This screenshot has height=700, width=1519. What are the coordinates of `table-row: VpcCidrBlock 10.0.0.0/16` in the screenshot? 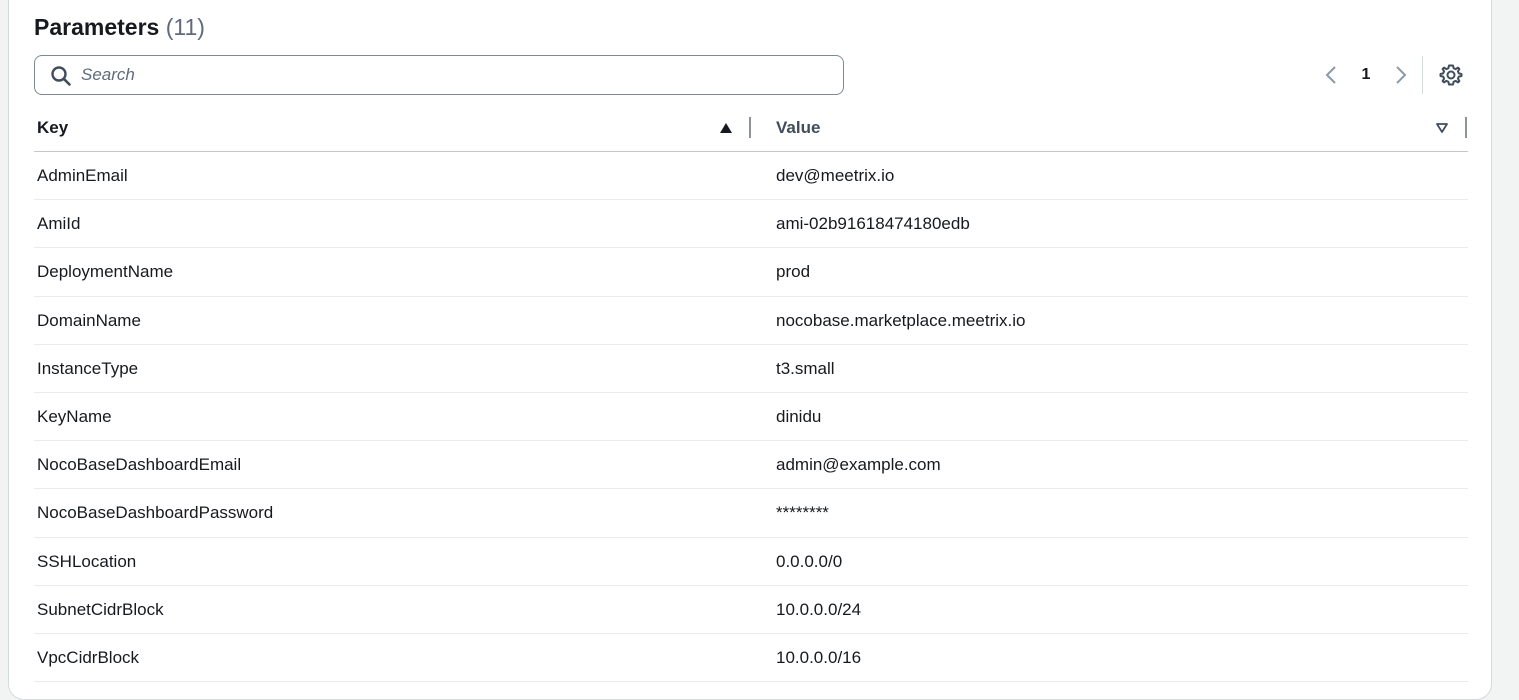 It's located at (751, 658).